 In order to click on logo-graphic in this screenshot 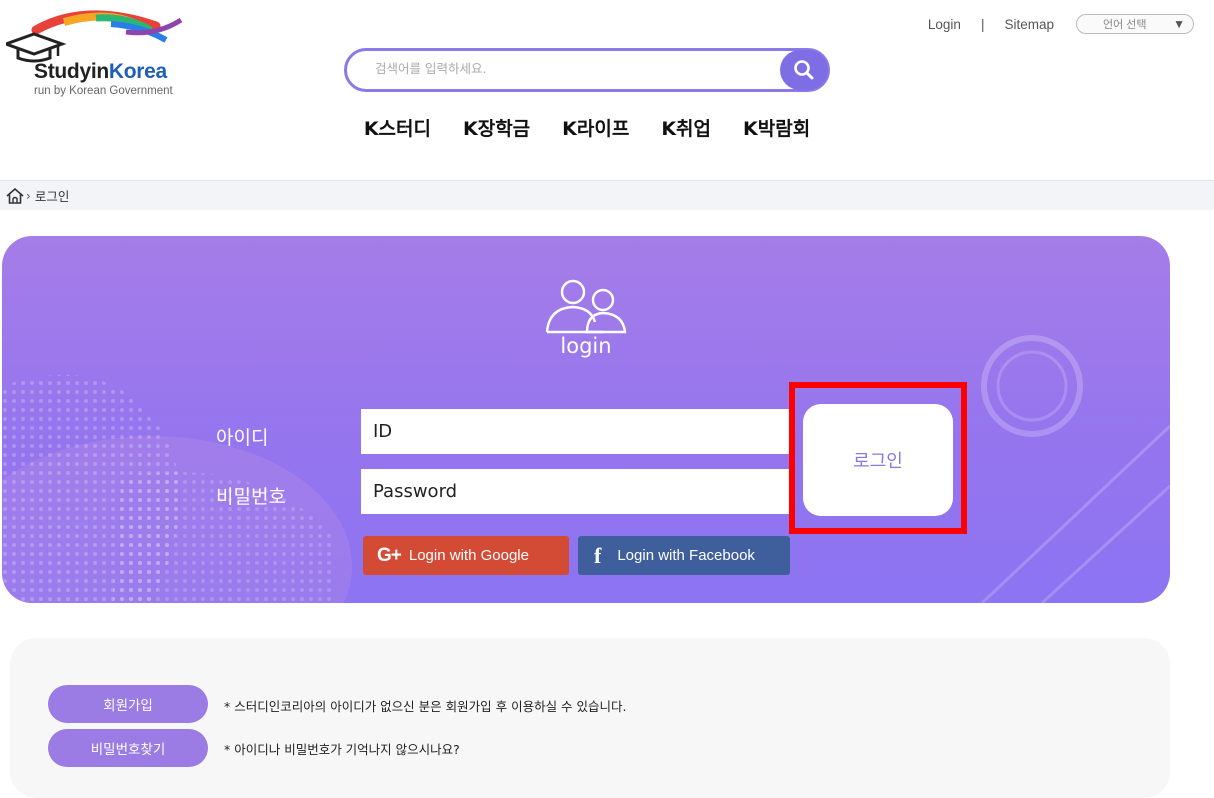, I will do `click(92, 36)`.